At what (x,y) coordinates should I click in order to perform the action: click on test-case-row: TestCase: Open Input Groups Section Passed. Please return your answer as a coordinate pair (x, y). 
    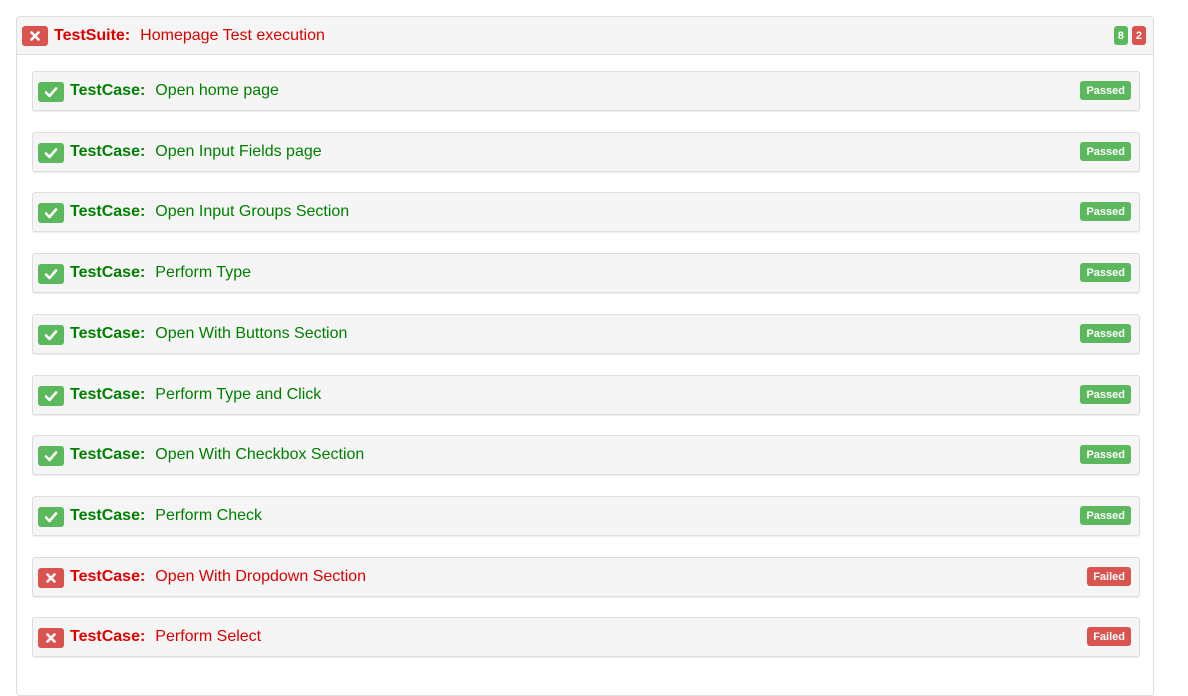
    Looking at the image, I should click on (586, 212).